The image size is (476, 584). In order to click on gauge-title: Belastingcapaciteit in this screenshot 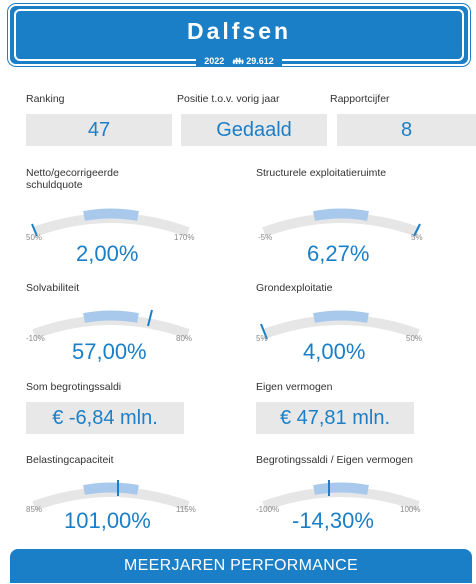, I will do `click(70, 460)`.